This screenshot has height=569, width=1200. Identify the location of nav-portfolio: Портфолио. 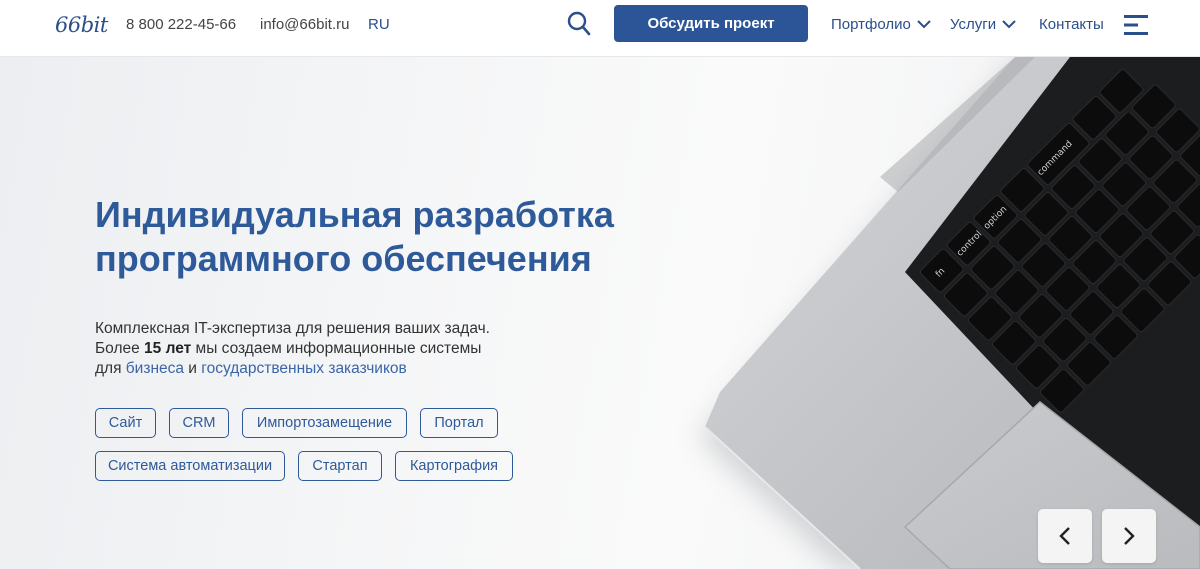
(881, 24).